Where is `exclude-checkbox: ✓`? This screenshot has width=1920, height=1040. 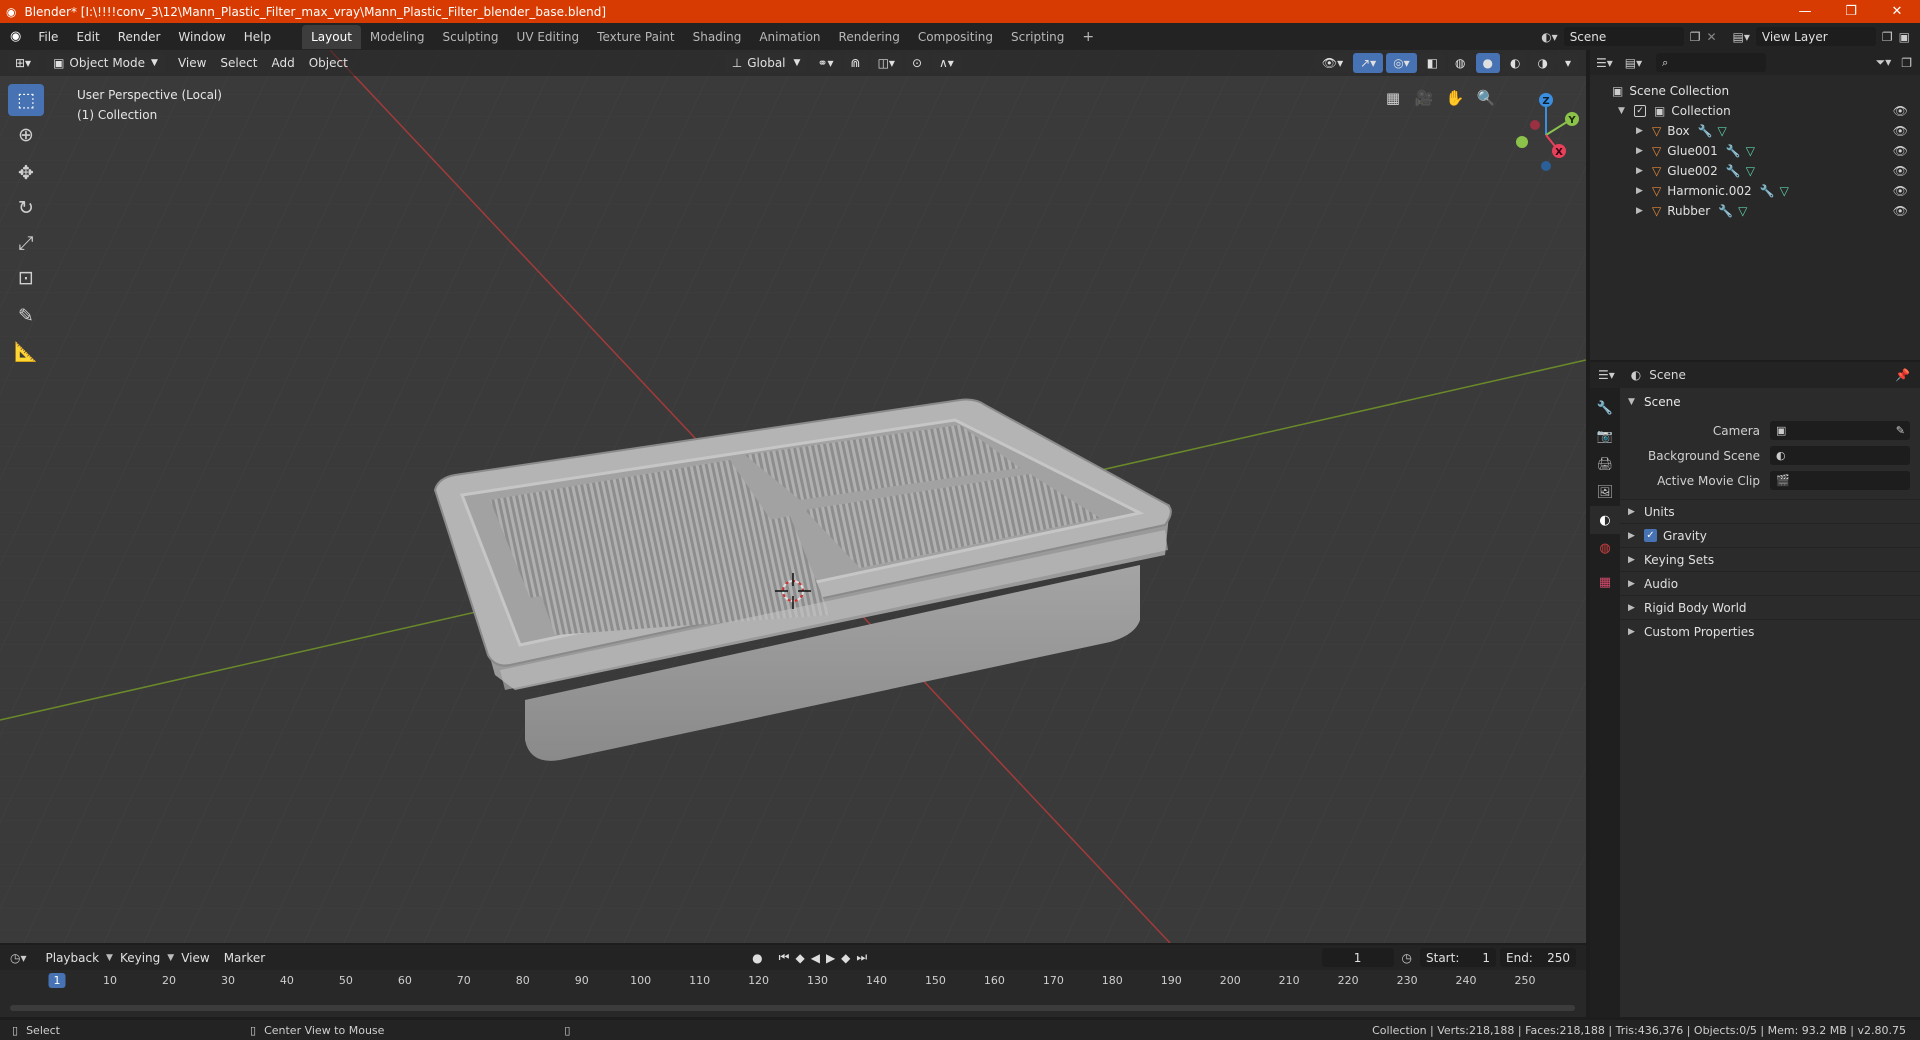
exclude-checkbox: ✓ is located at coordinates (1640, 111).